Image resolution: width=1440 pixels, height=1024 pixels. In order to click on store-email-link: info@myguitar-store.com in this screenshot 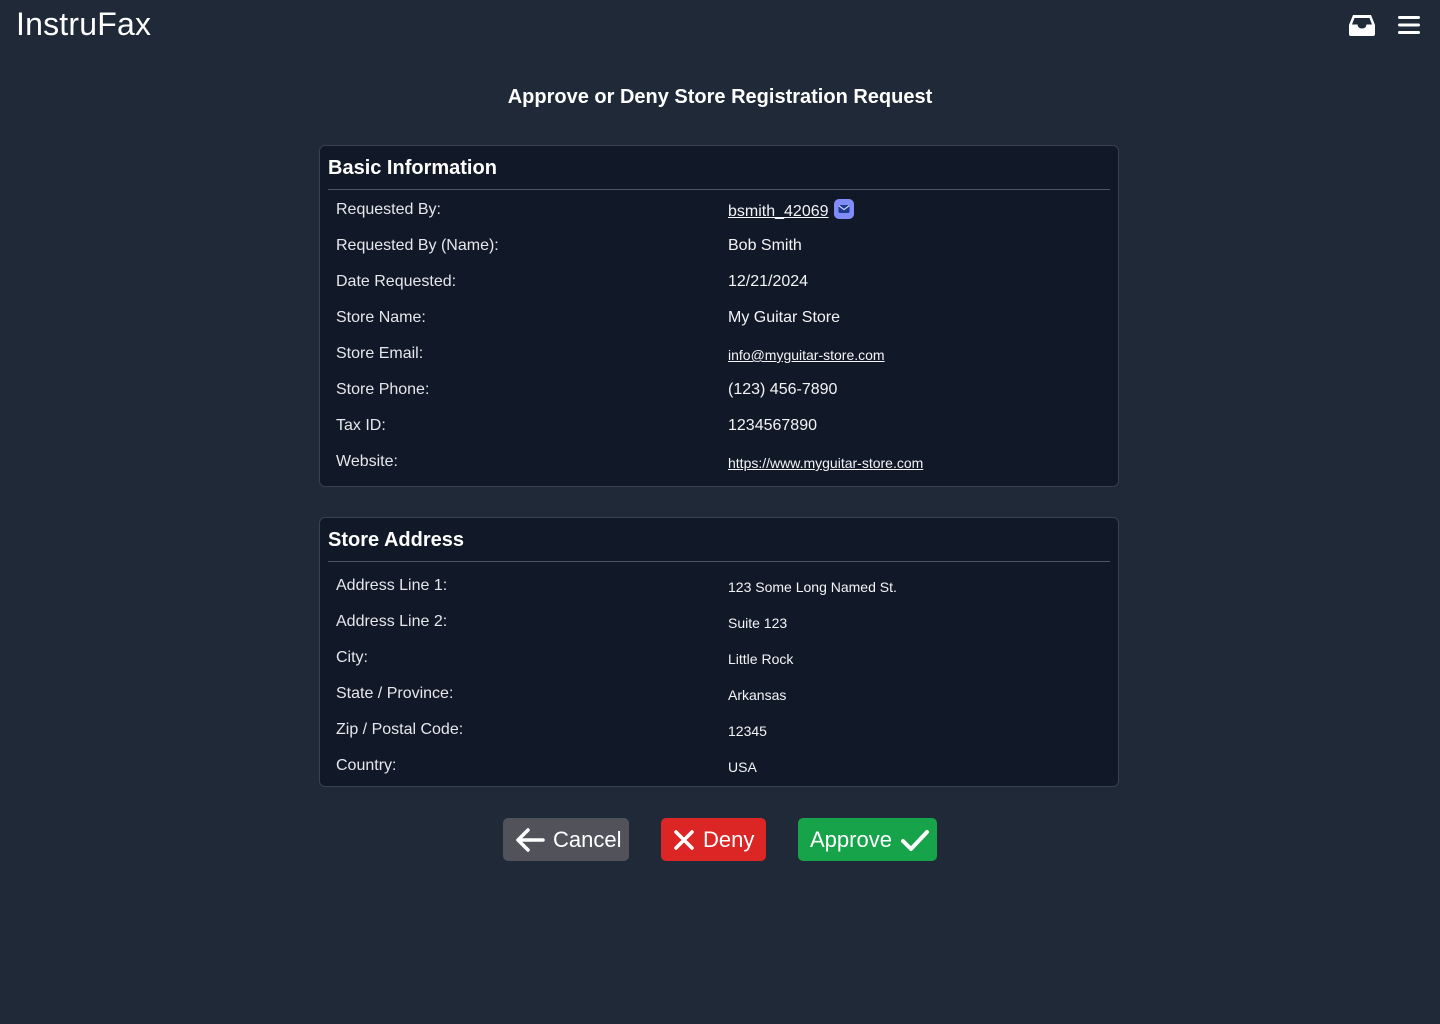, I will do `click(806, 355)`.